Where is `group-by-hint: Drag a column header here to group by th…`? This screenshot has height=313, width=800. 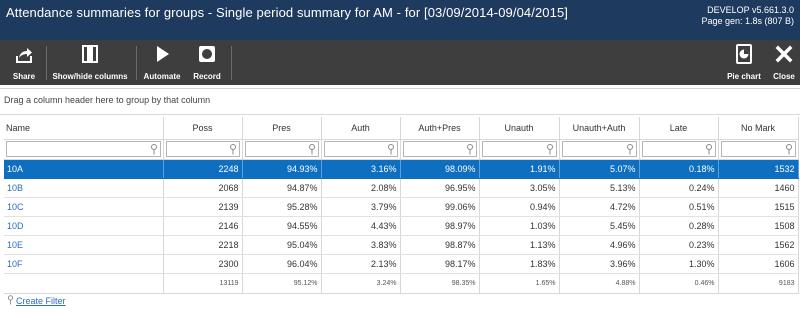 group-by-hint: Drag a column header here to group by th… is located at coordinates (107, 100).